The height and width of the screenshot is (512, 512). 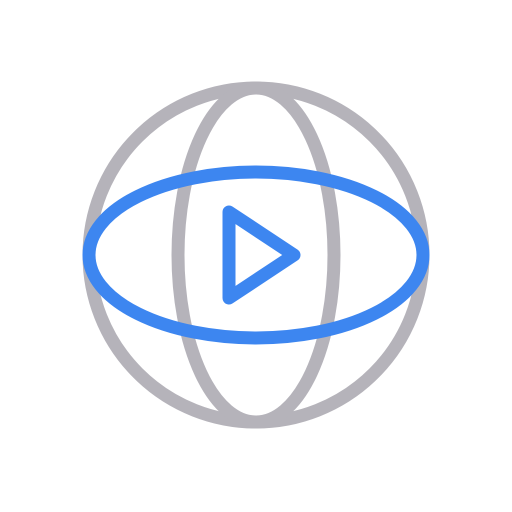 I want to click on play-icon, so click(x=261, y=255).